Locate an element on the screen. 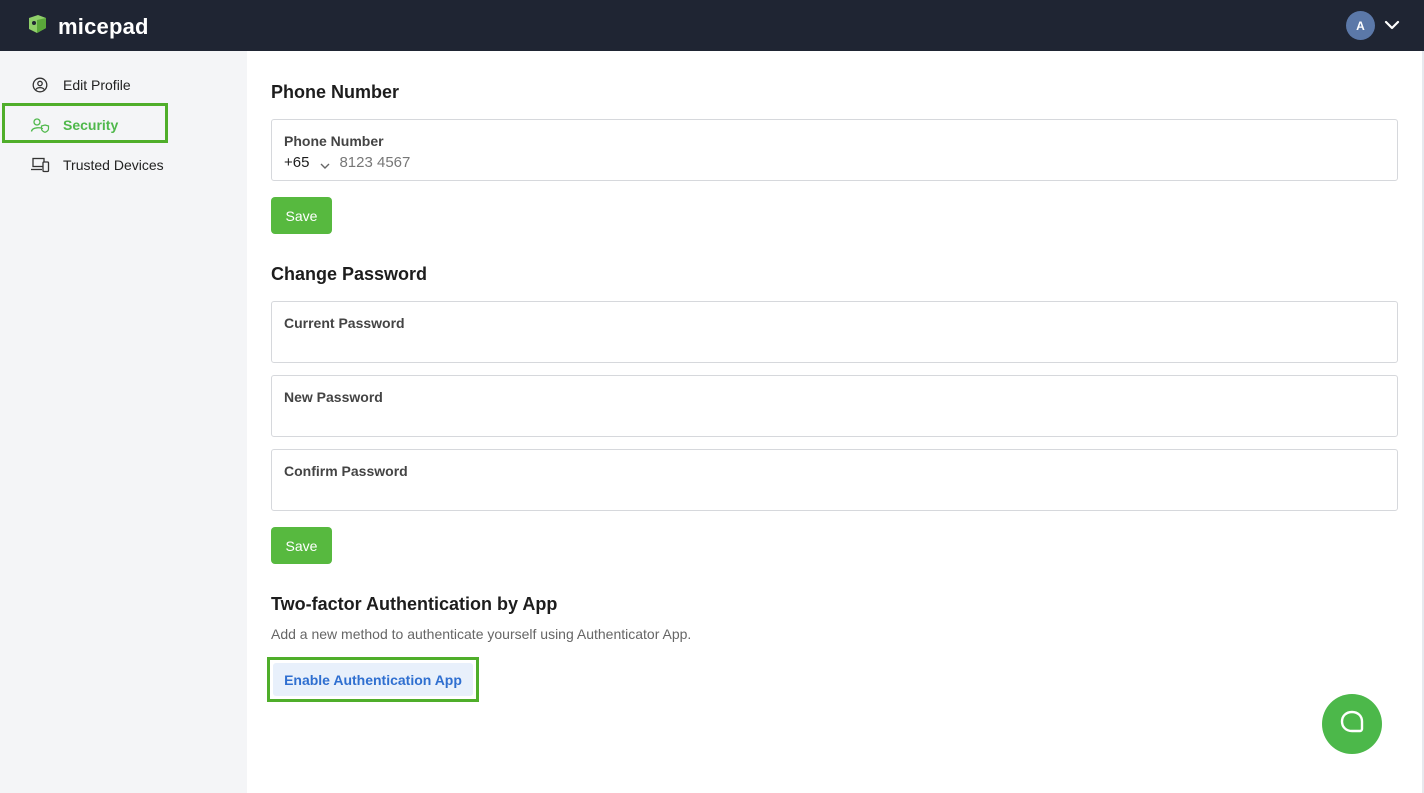 This screenshot has width=1424, height=793. phone-section-title: Phone Number is located at coordinates (335, 92).